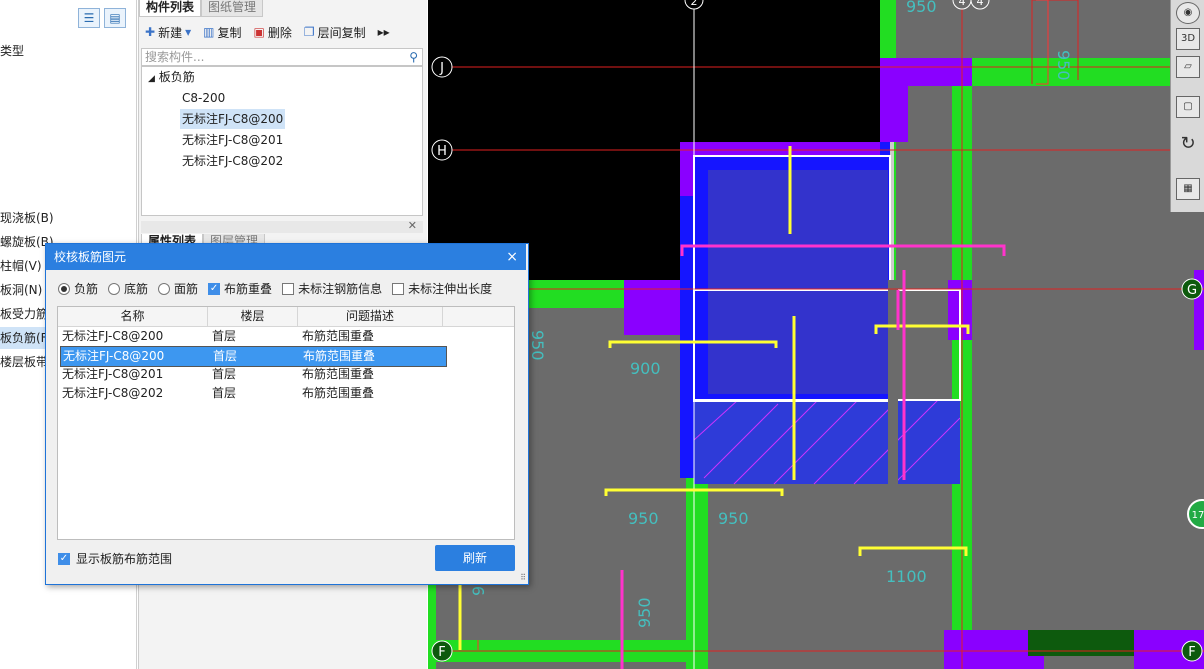 Image resolution: width=1204 pixels, height=669 pixels. I want to click on more-tools-button: ▸▸, so click(384, 32).